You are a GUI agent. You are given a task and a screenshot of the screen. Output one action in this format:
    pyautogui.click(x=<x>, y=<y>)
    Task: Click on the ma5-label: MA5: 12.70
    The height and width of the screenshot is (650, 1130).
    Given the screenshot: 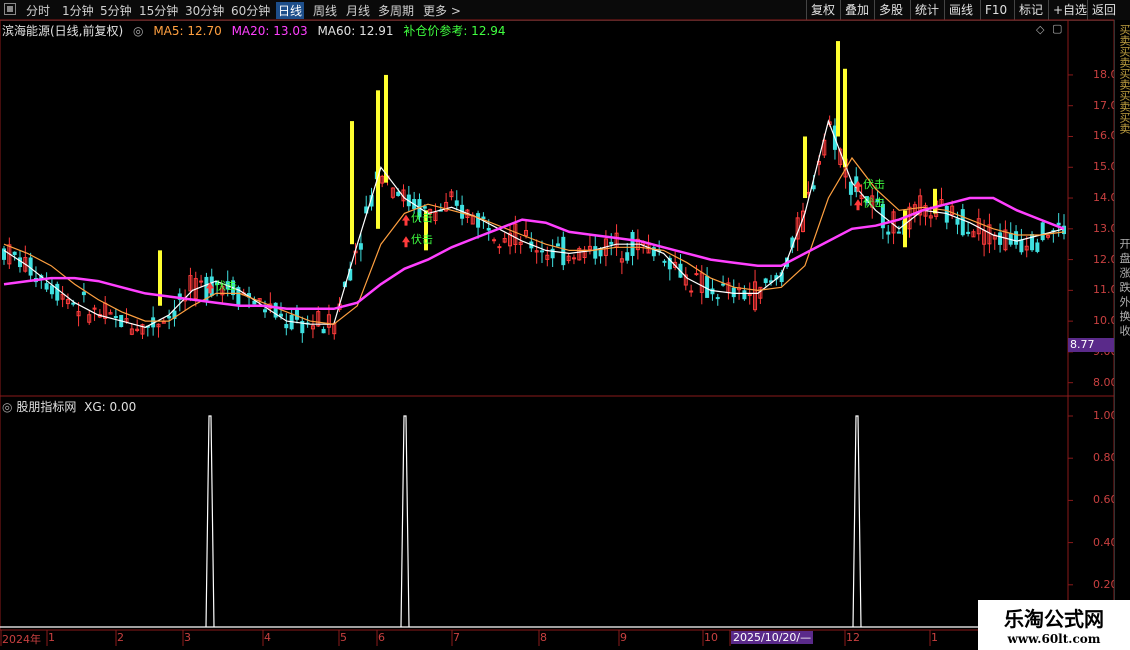 What is the action you would take?
    pyautogui.click(x=187, y=31)
    